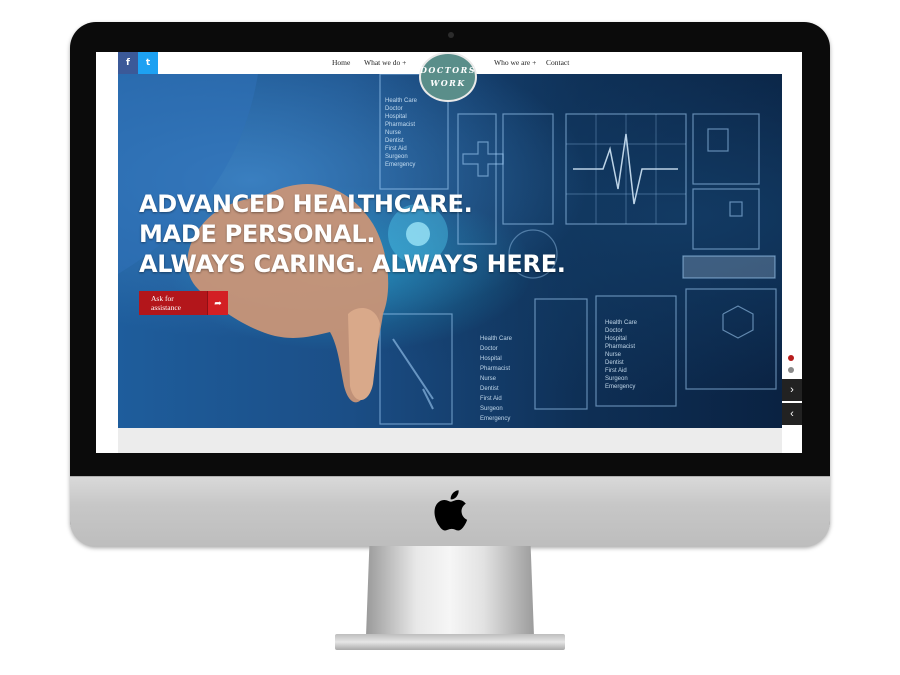 The image size is (900, 675). Describe the element at coordinates (448, 83) in the screenshot. I see `logo-line-2: WORK` at that location.